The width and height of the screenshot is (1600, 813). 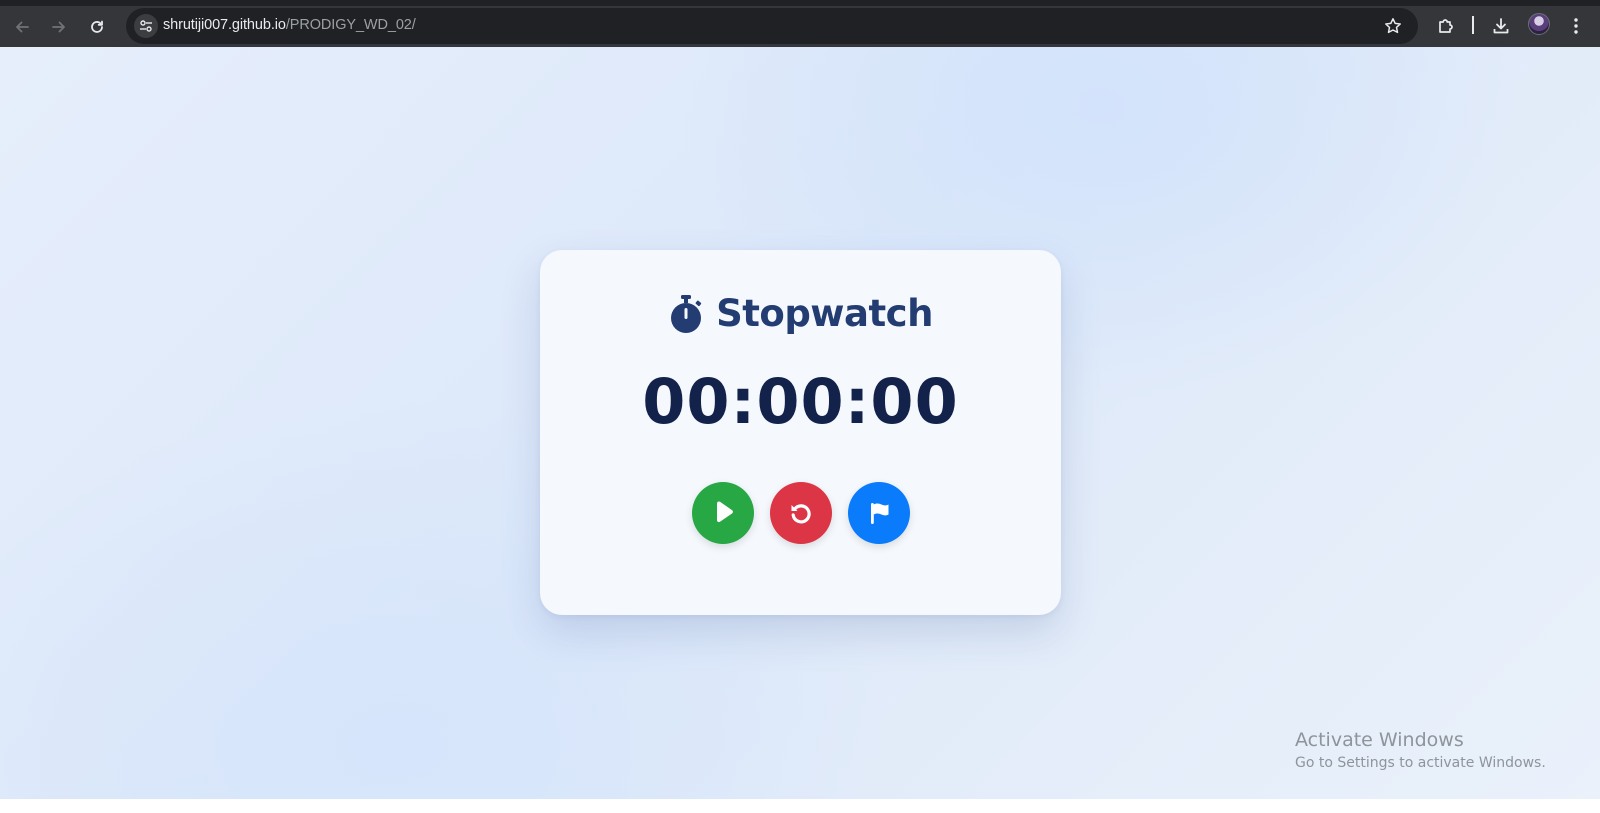 I want to click on download-icon, so click(x=1501, y=26).